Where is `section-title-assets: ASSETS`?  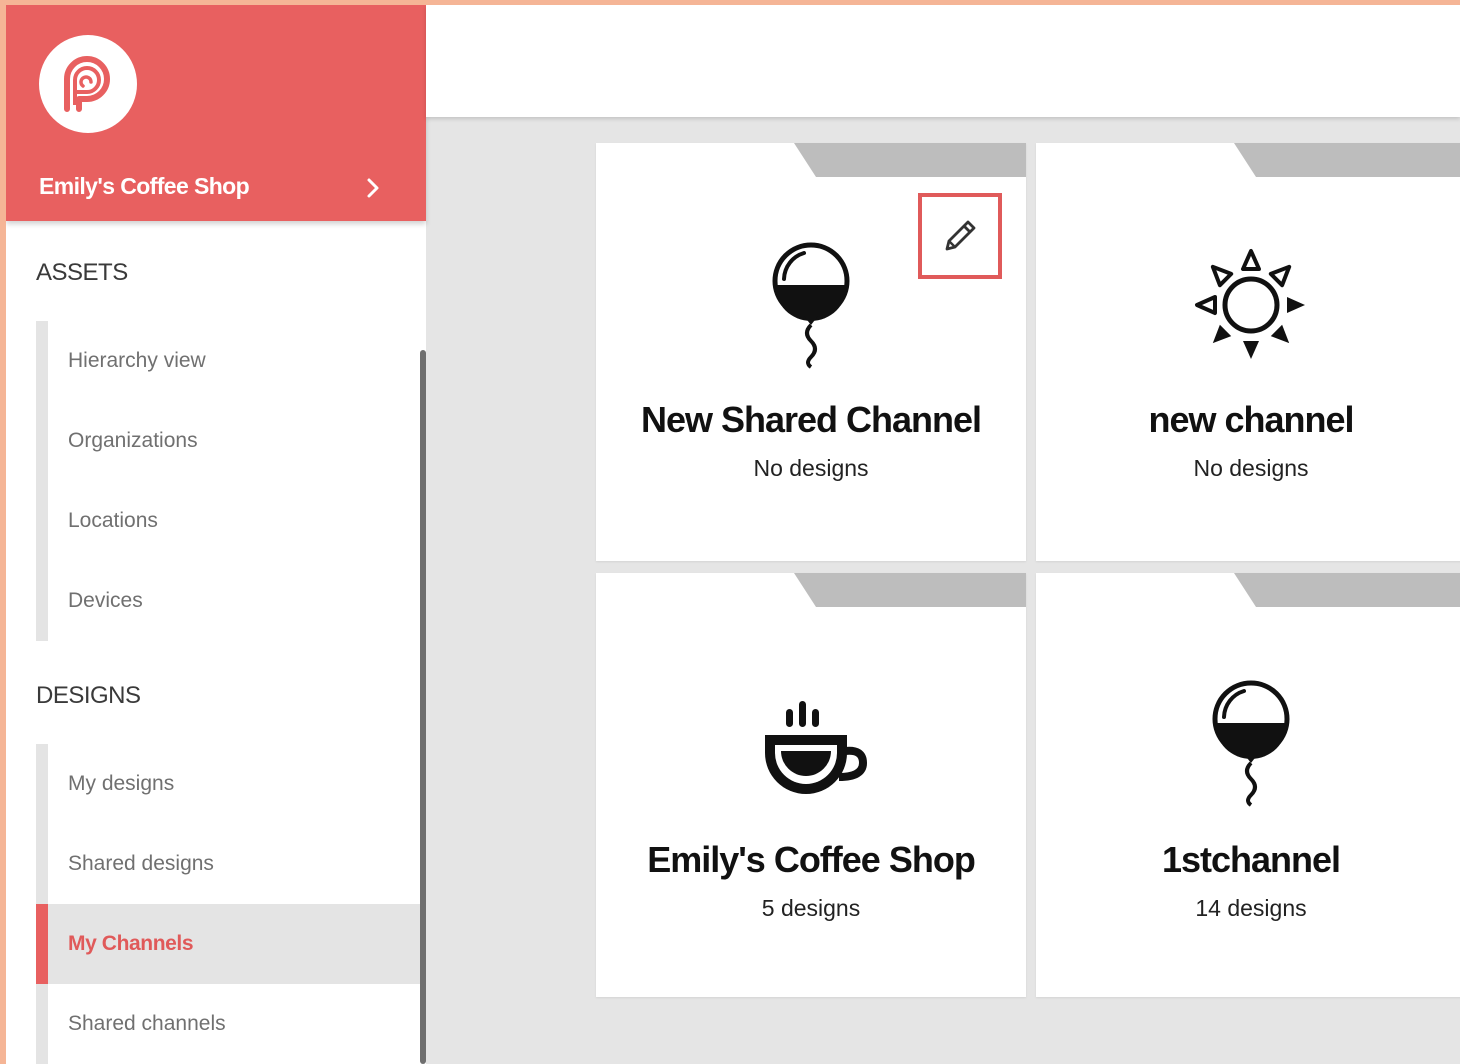 section-title-assets: ASSETS is located at coordinates (82, 272).